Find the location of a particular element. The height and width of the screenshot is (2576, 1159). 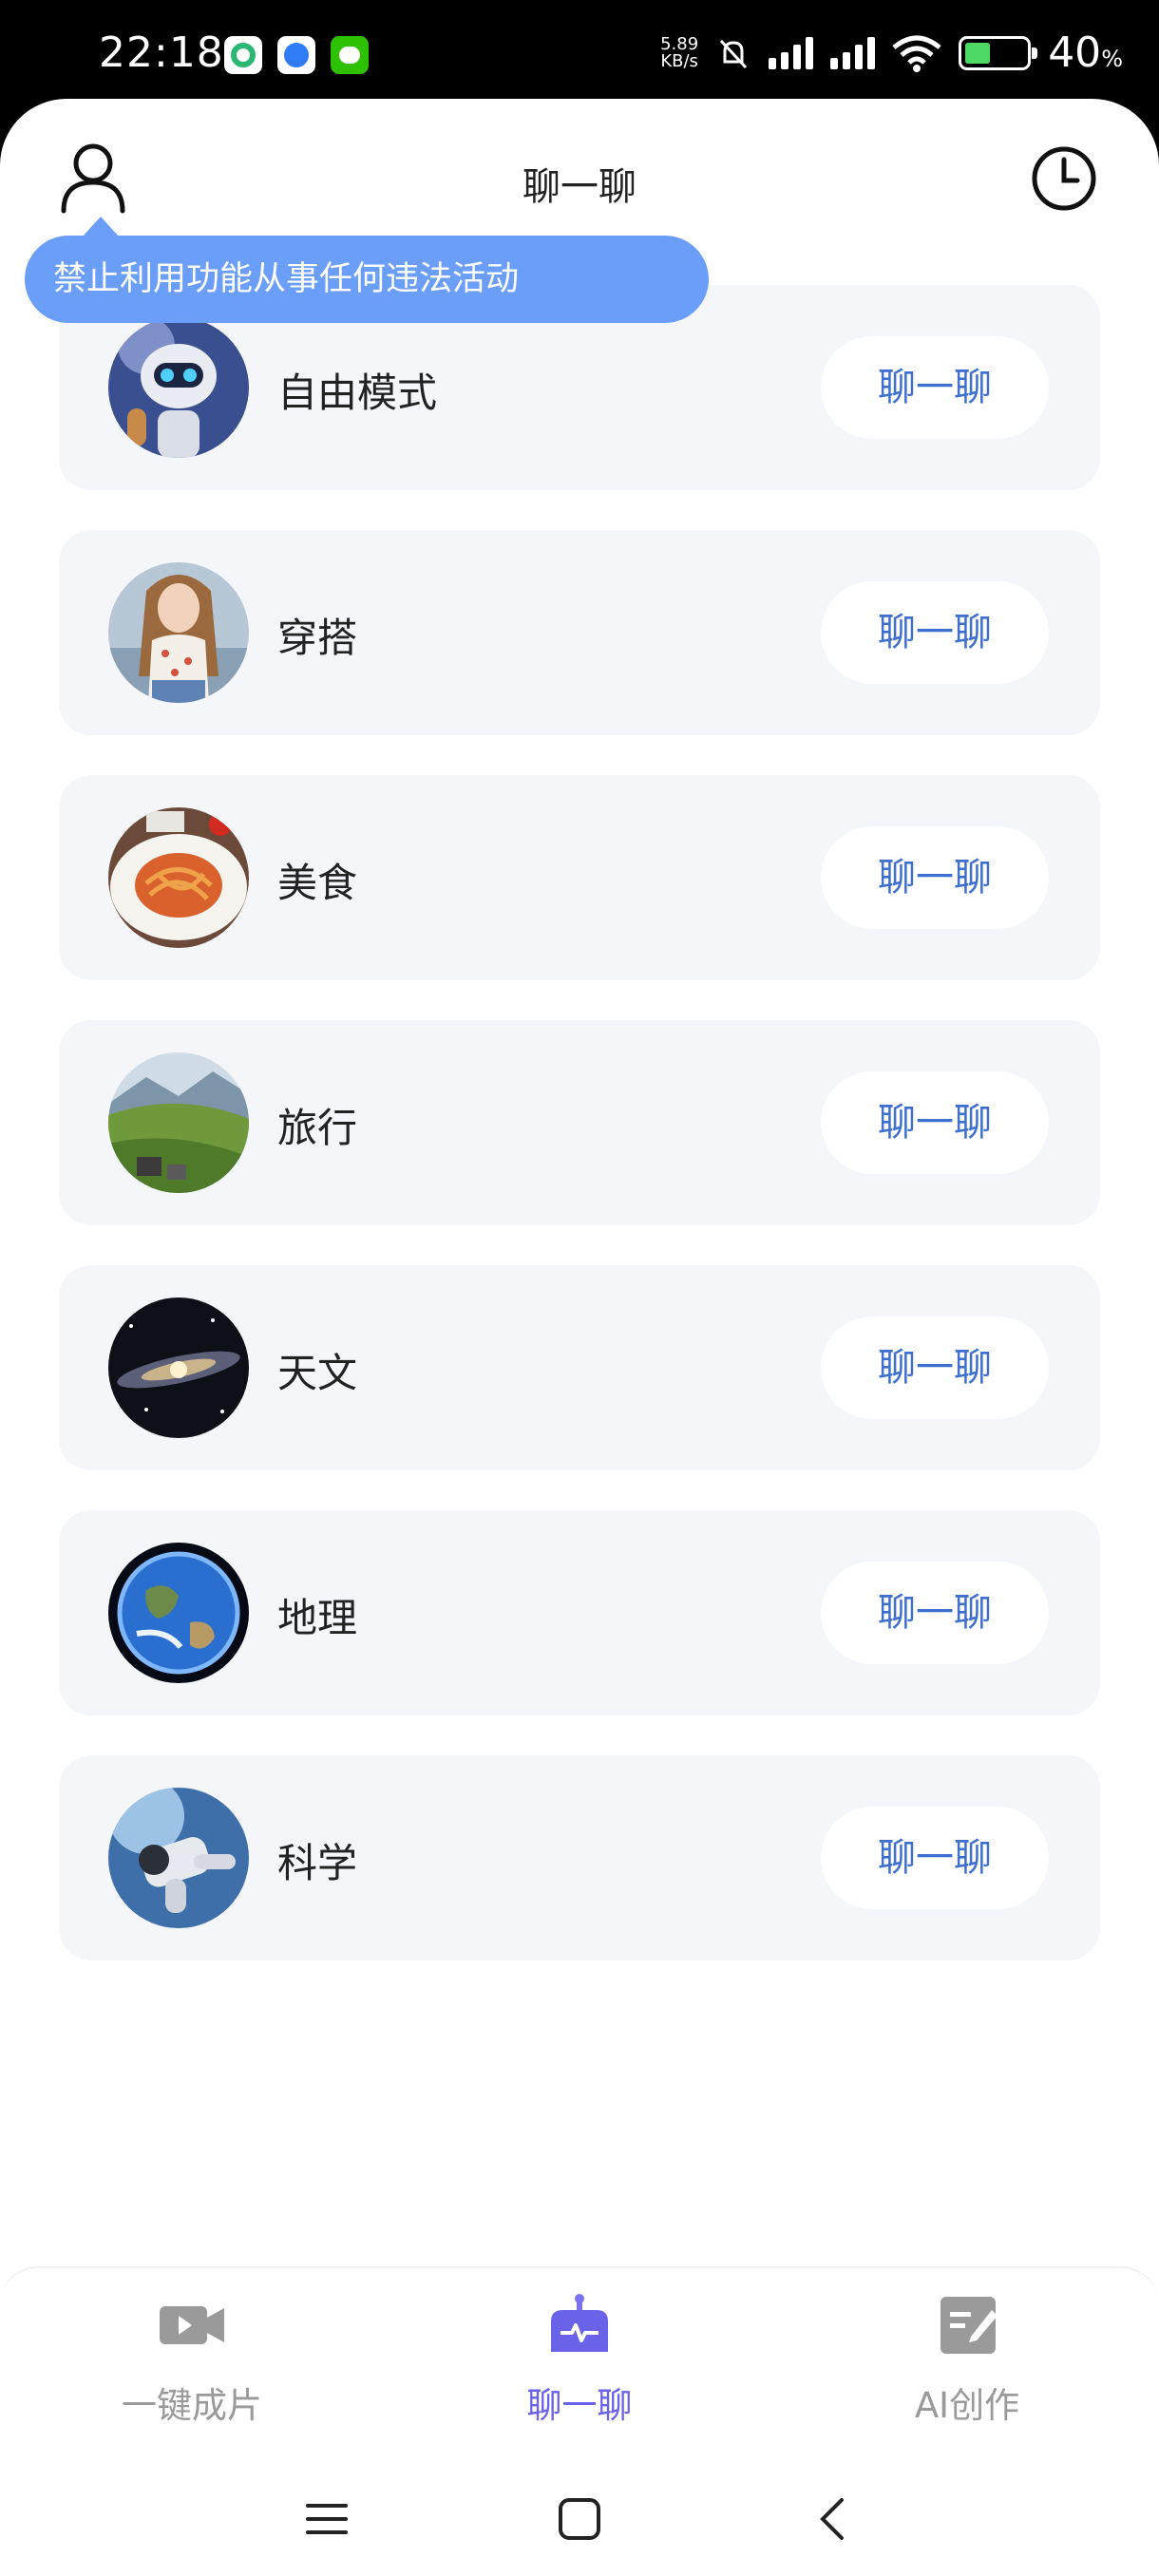

mute-bell-icon is located at coordinates (734, 53).